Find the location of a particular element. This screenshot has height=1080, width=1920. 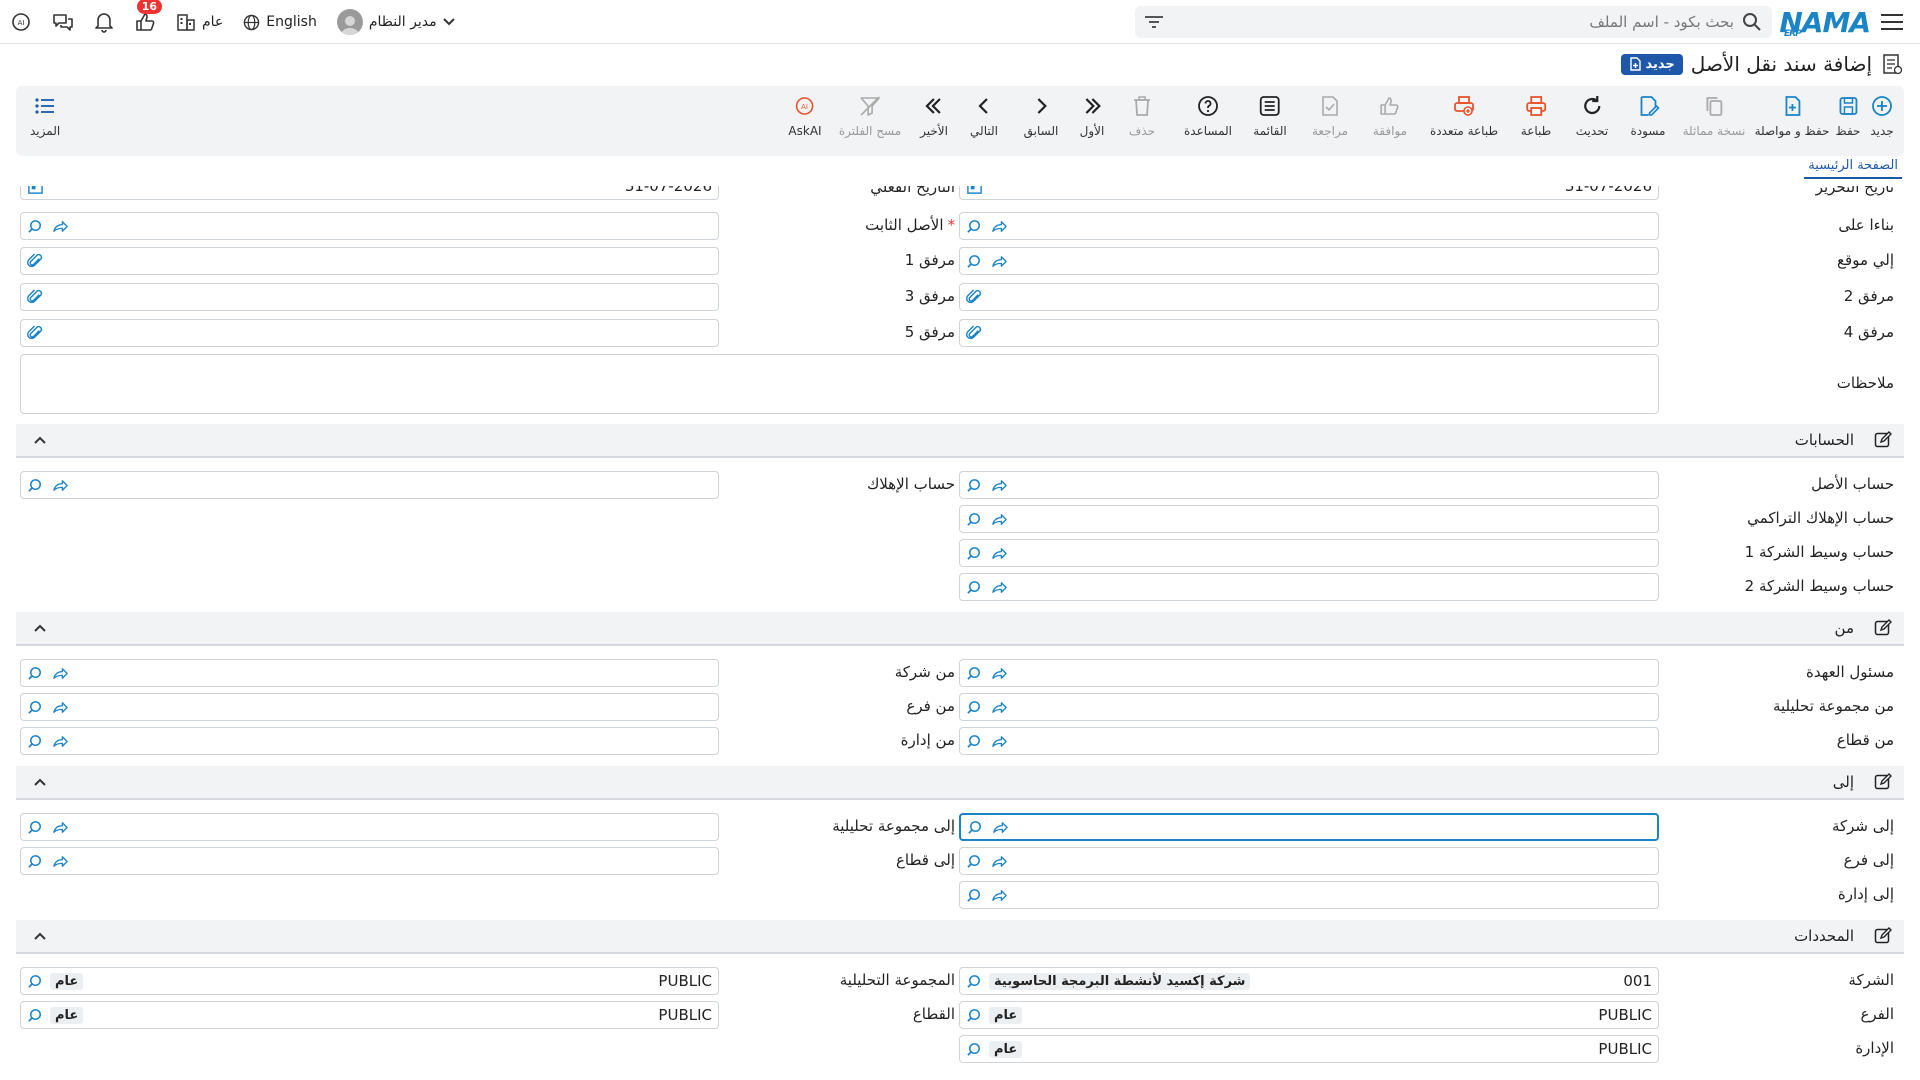

filter-icon is located at coordinates (1154, 22).